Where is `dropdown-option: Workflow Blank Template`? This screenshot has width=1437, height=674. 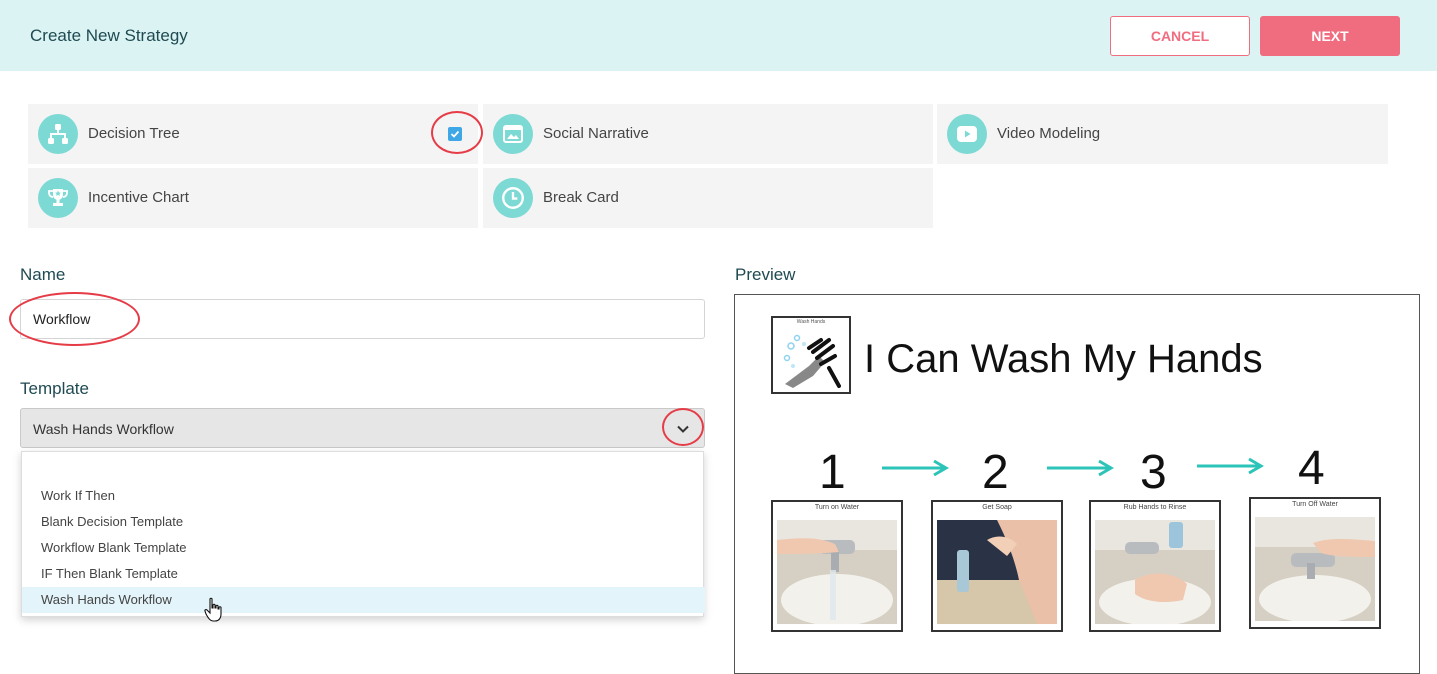 dropdown-option: Workflow Blank Template is located at coordinates (363, 548).